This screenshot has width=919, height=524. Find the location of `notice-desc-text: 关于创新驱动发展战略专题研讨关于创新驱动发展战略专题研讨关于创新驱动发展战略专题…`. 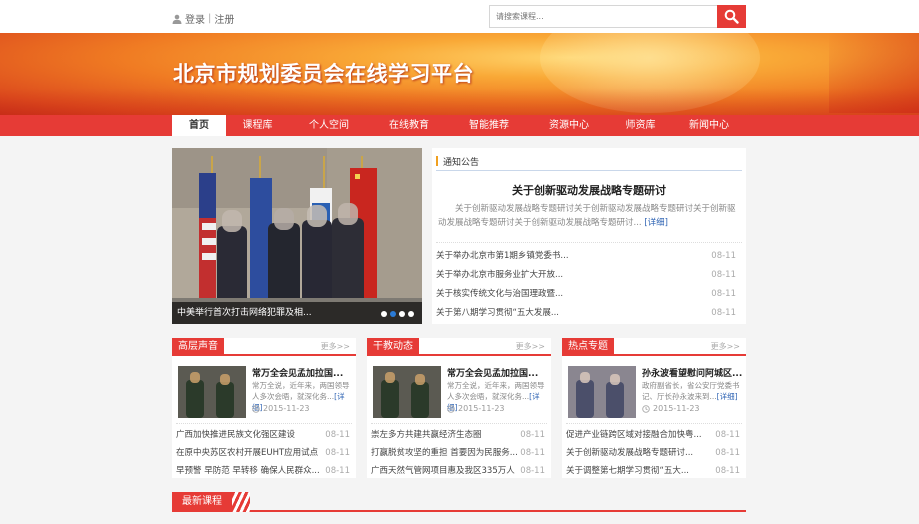

notice-desc-text: 关于创新驱动发展战略专题研讨关于创新驱动发展战略专题研讨关于创新驱动发展战略专题… is located at coordinates (587, 216).